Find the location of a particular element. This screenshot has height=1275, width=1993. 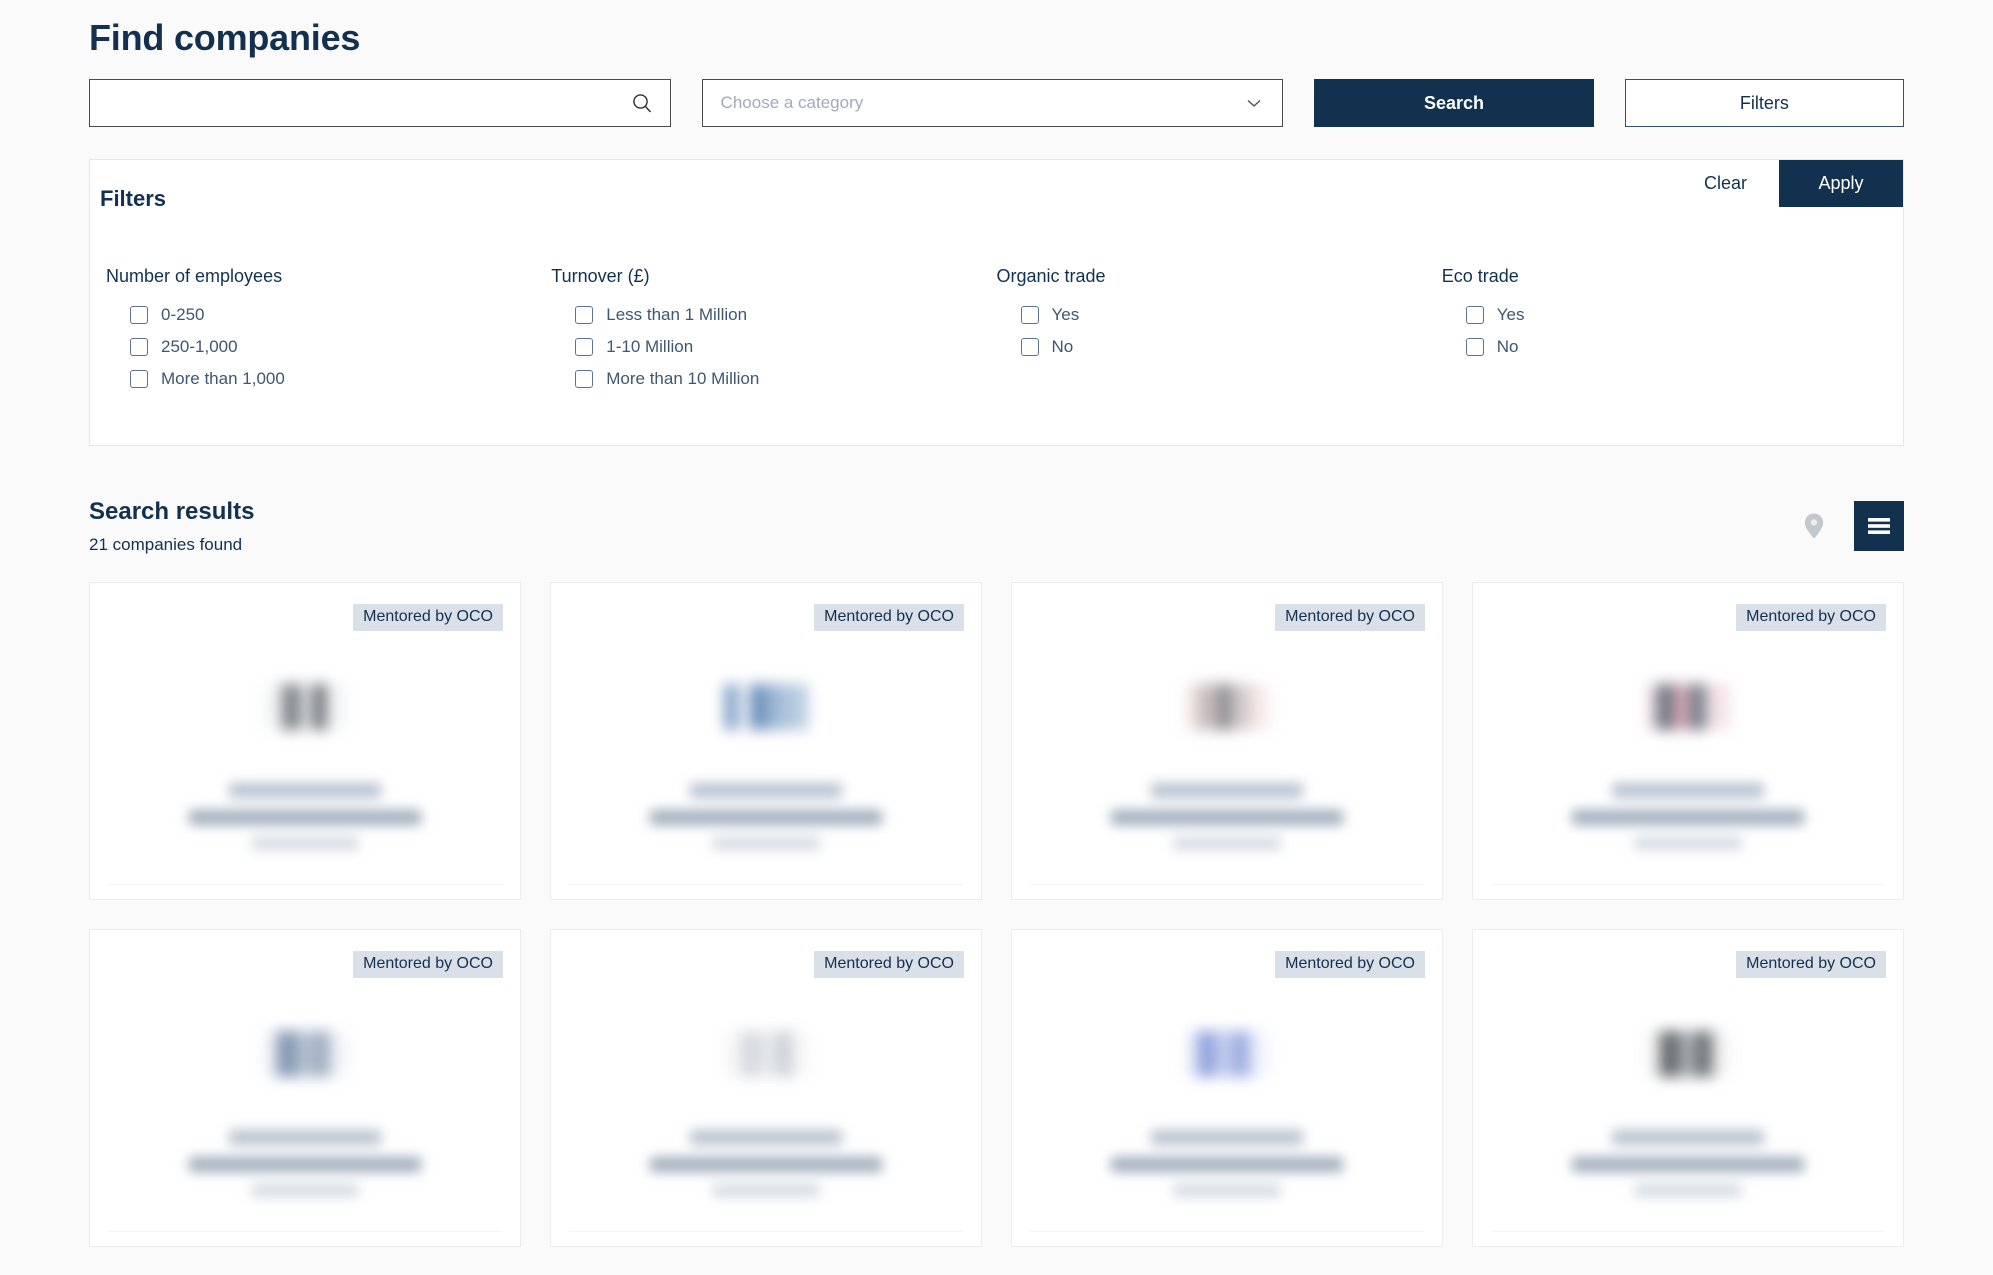

search-field-wrapper is located at coordinates (380, 103).